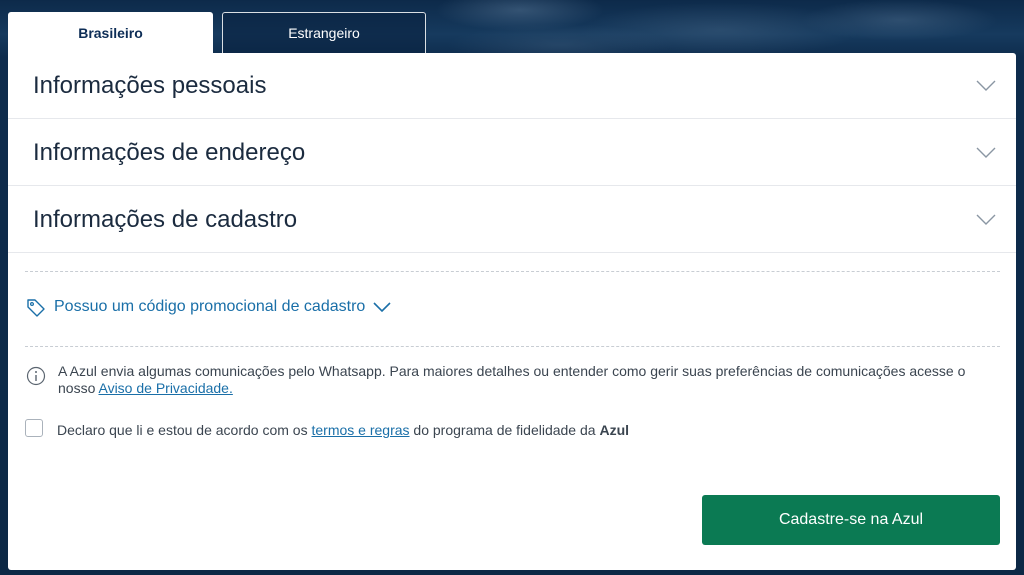 The image size is (1024, 575). What do you see at coordinates (150, 85) in the screenshot?
I see `accordion-personal-info-title: Informações pessoais` at bounding box center [150, 85].